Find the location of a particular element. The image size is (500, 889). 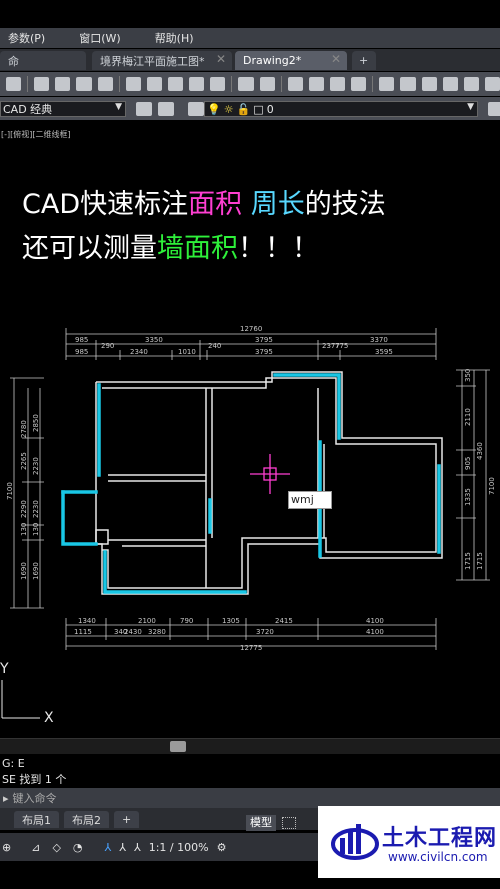

dim-label: 4100 is located at coordinates (375, 632).